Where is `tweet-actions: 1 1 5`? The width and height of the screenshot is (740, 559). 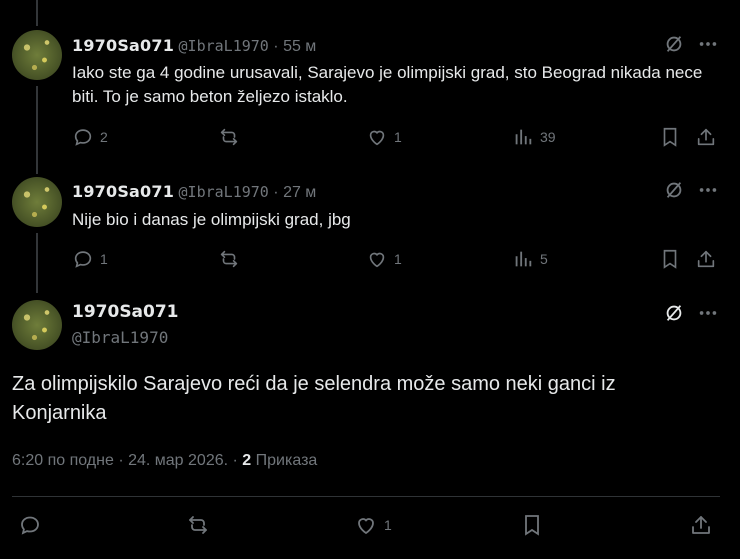 tweet-actions: 1 1 5 is located at coordinates (397, 259).